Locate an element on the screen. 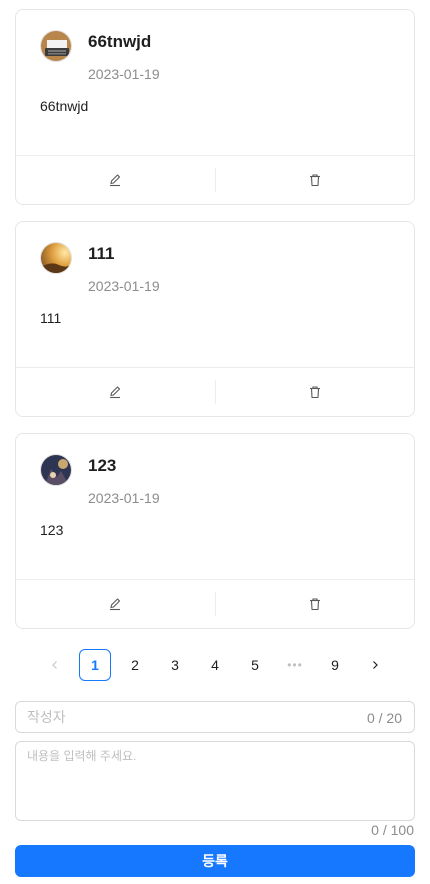 The image size is (430, 884). page-4-button: 4 is located at coordinates (215, 665).